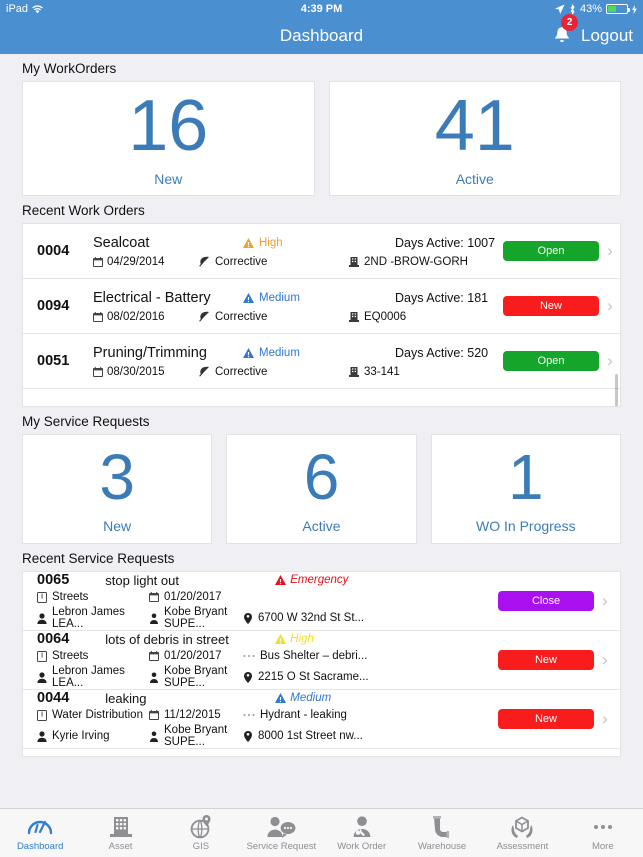  What do you see at coordinates (321, 489) in the screenshot?
I see `servicerequest-active-card: 6 Active` at bounding box center [321, 489].